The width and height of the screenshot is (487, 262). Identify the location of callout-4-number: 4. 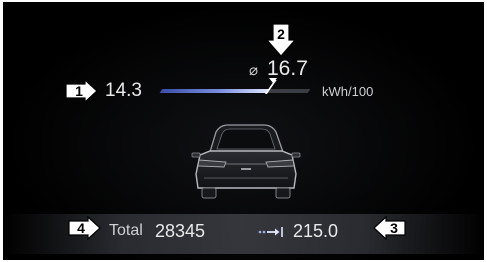
(81, 228).